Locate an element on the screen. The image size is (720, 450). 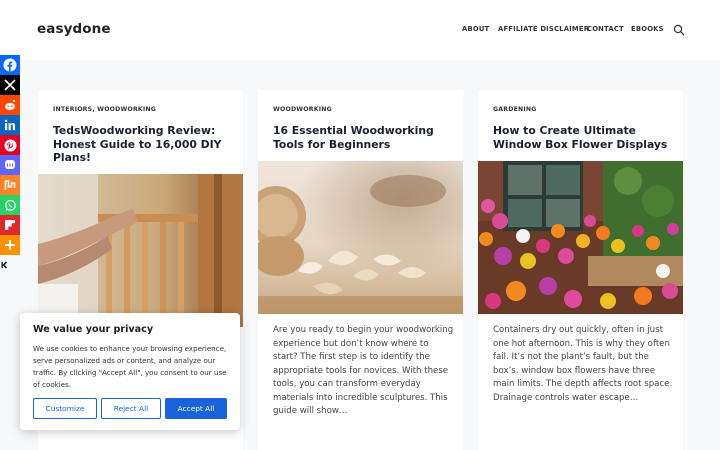
nav-contact: CONTACT is located at coordinates (605, 29).